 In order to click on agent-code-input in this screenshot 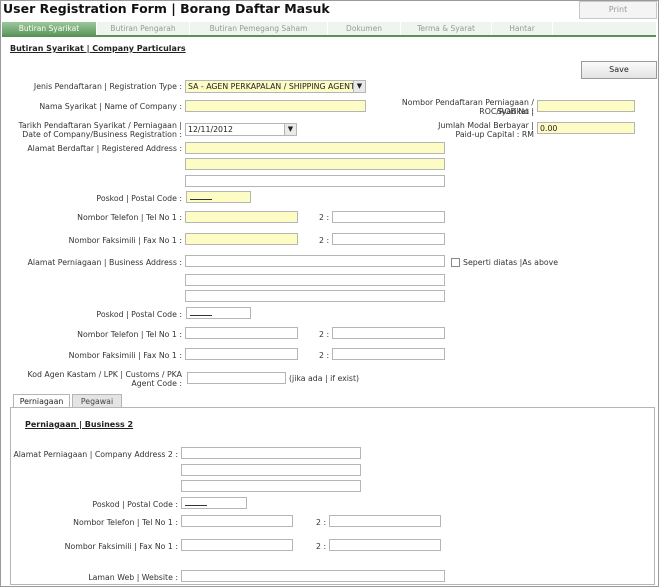, I will do `click(236, 378)`.